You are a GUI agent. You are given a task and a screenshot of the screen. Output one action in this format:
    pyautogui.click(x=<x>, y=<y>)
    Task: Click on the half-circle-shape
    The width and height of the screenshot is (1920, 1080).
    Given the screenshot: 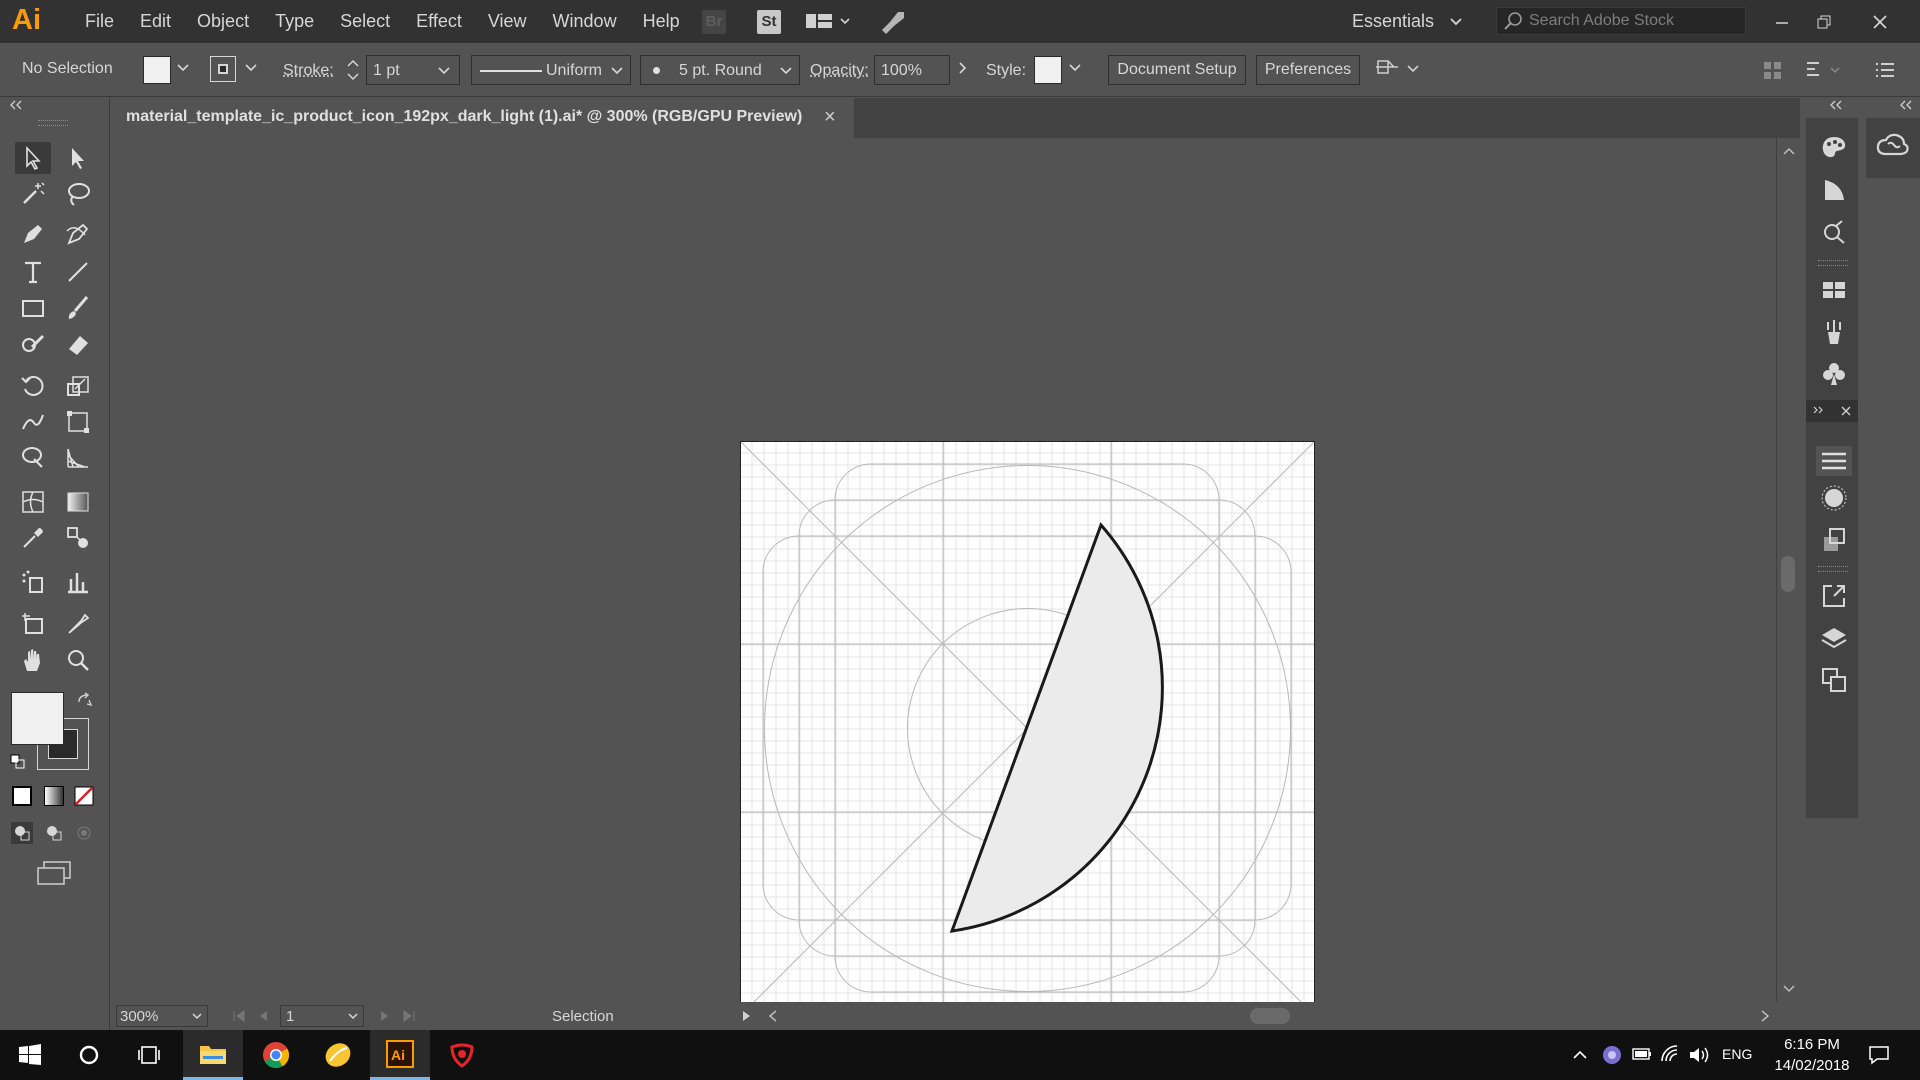 What is the action you would take?
    pyautogui.click(x=1056, y=727)
    